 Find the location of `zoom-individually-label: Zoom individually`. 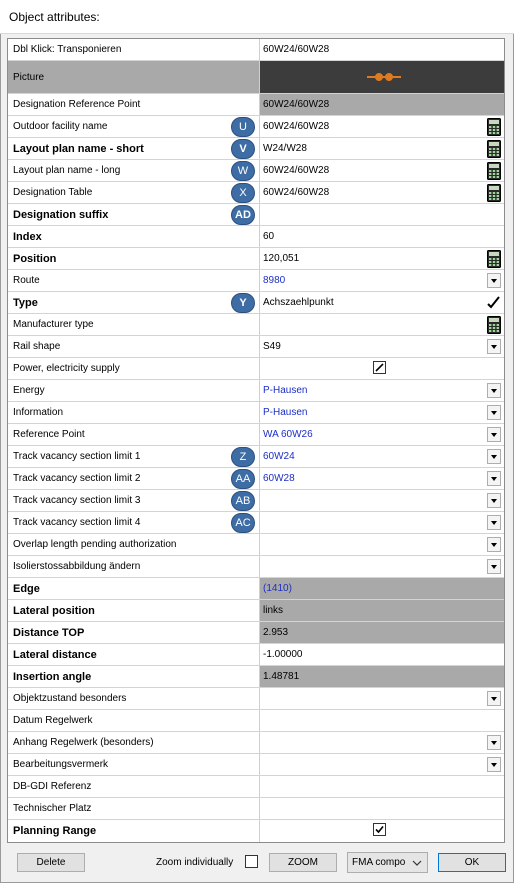

zoom-individually-label: Zoom individually is located at coordinates (195, 862).